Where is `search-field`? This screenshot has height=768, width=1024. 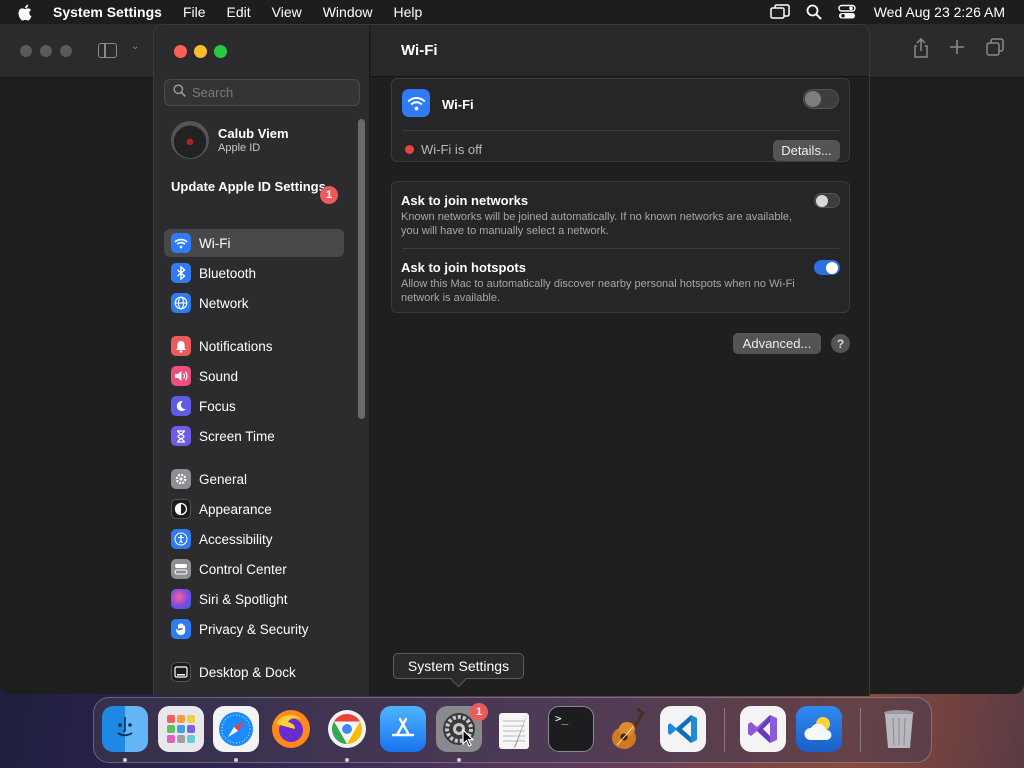
search-field is located at coordinates (262, 92).